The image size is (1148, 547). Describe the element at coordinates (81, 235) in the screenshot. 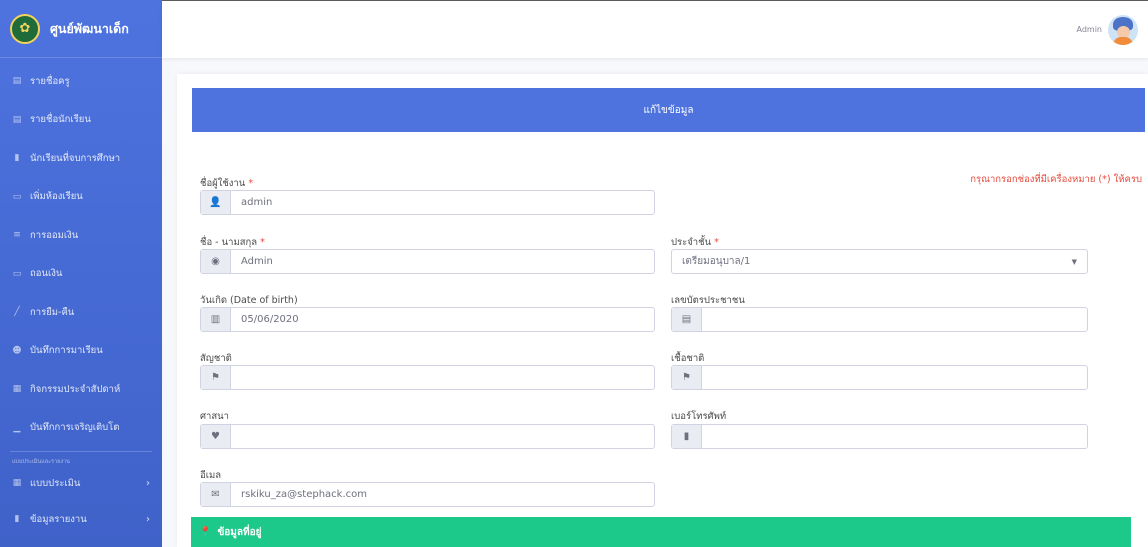

I see `sidebar-item-savings: ≡ การออมเงิน` at that location.